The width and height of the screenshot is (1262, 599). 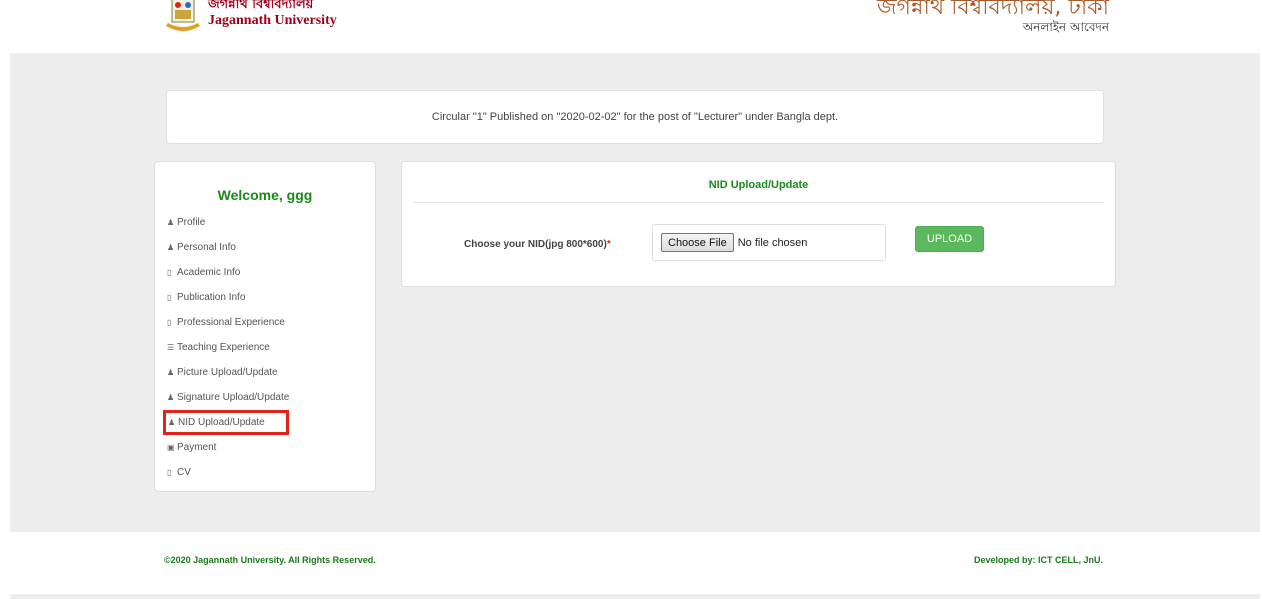 I want to click on sidebar-item-label: Signature Upload/Update, so click(x=233, y=397).